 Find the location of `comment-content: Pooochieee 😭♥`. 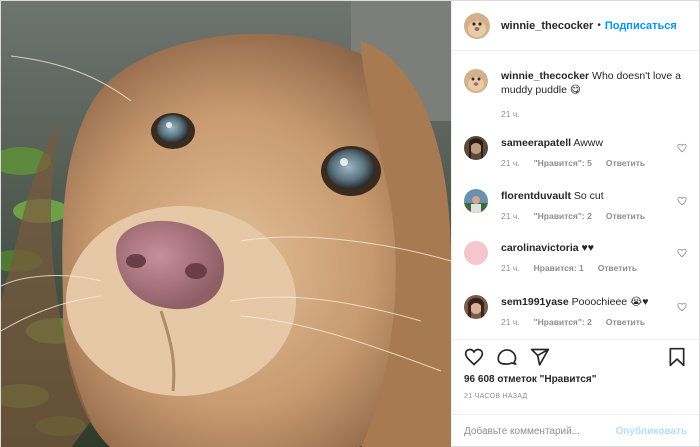

comment-content: Pooochieee 😭♥ is located at coordinates (610, 302).